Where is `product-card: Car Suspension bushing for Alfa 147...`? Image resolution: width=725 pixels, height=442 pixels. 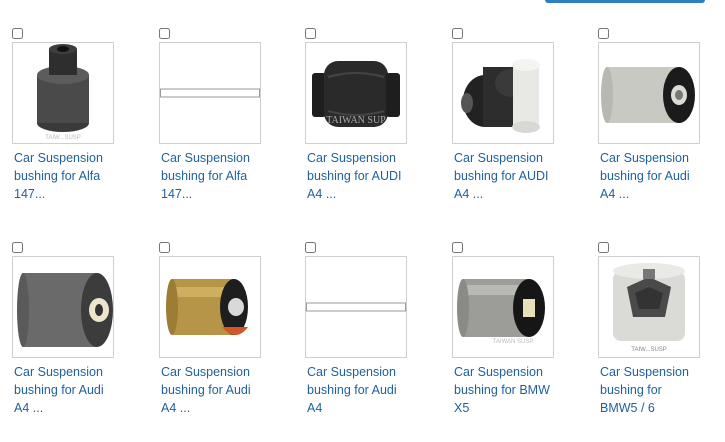 product-card: Car Suspension bushing for Alfa 147... is located at coordinates (229, 128).